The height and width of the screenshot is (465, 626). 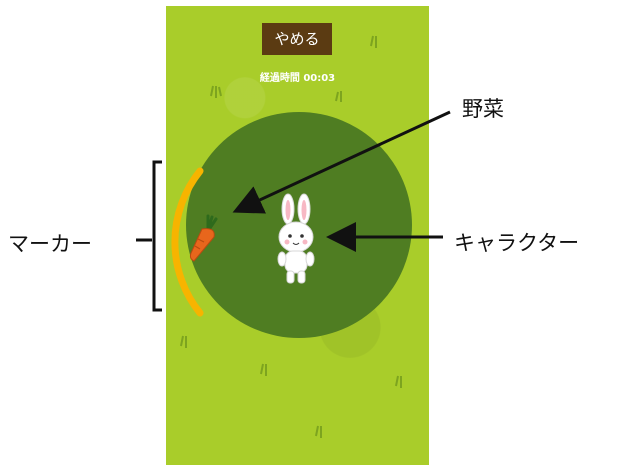 I want to click on vegetable-callout: 野菜, so click(x=483, y=109).